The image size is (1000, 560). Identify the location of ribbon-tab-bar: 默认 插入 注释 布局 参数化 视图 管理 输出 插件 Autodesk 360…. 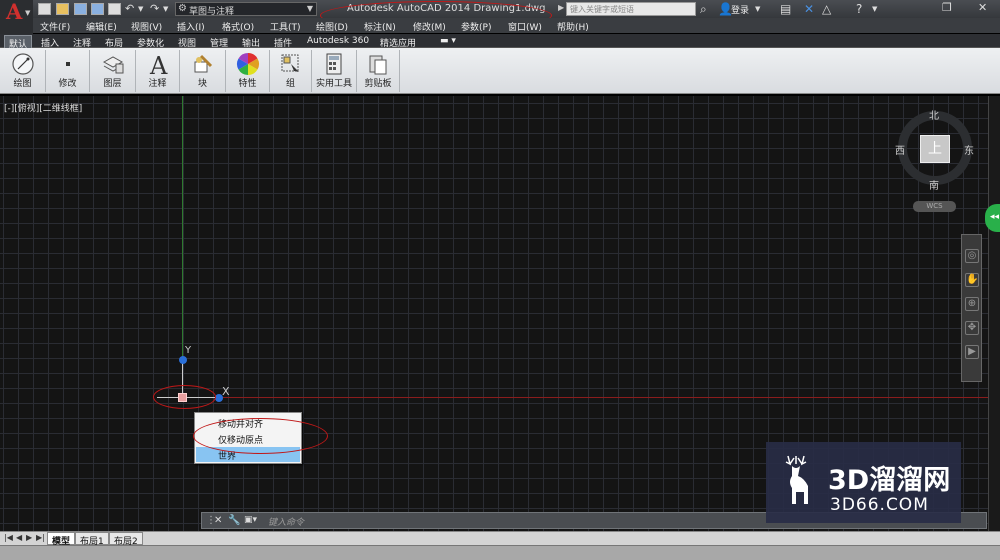
(500, 42).